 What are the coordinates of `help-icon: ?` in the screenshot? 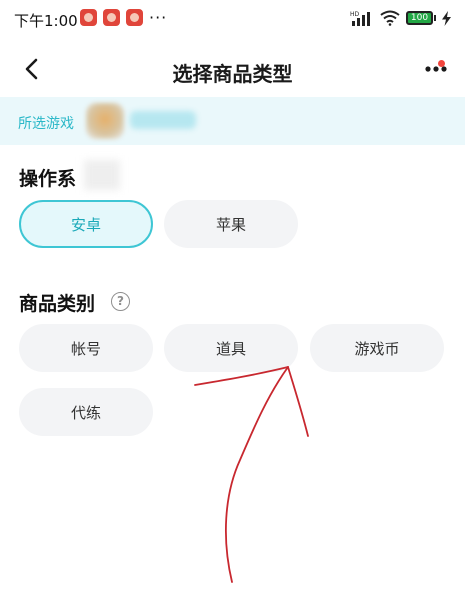 It's located at (120, 301).